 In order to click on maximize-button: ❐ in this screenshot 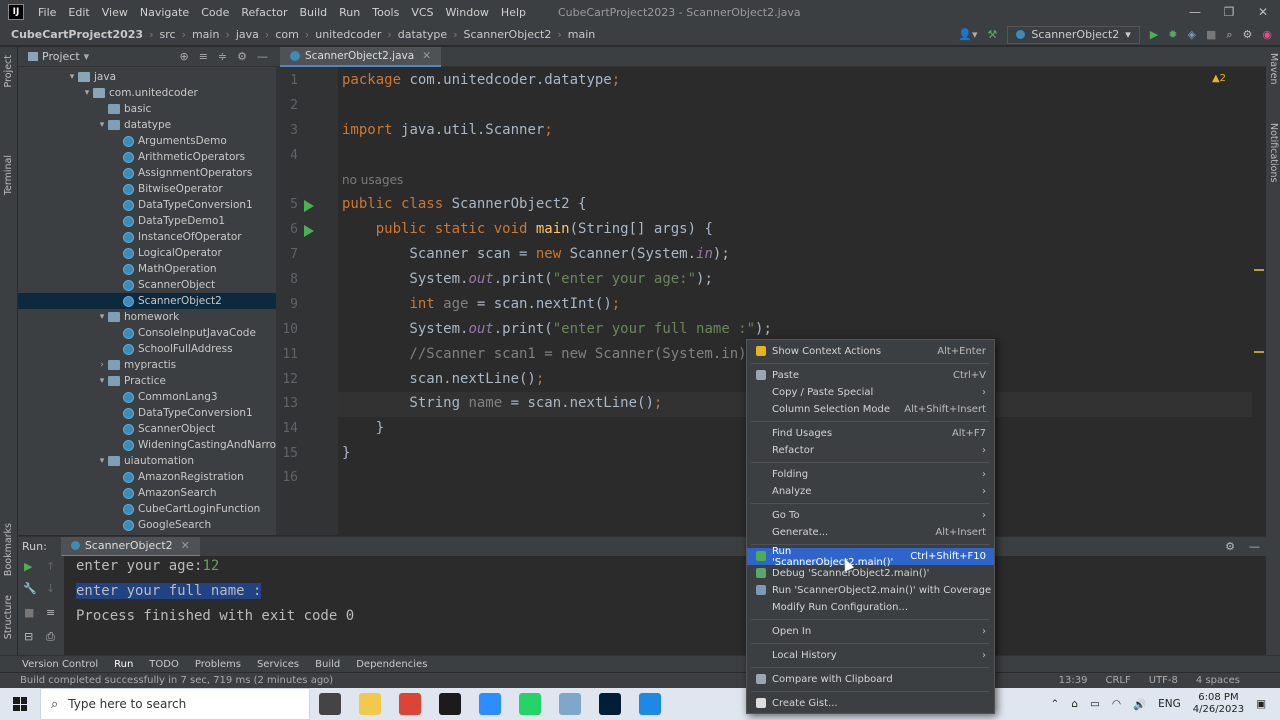, I will do `click(1229, 12)`.